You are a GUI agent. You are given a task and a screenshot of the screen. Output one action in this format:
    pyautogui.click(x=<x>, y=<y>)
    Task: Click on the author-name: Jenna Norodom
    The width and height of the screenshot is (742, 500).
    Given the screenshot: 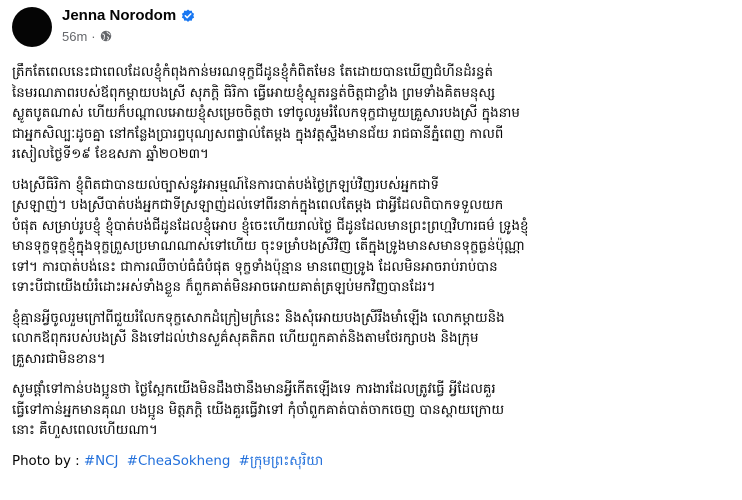 What is the action you would take?
    pyautogui.click(x=119, y=15)
    